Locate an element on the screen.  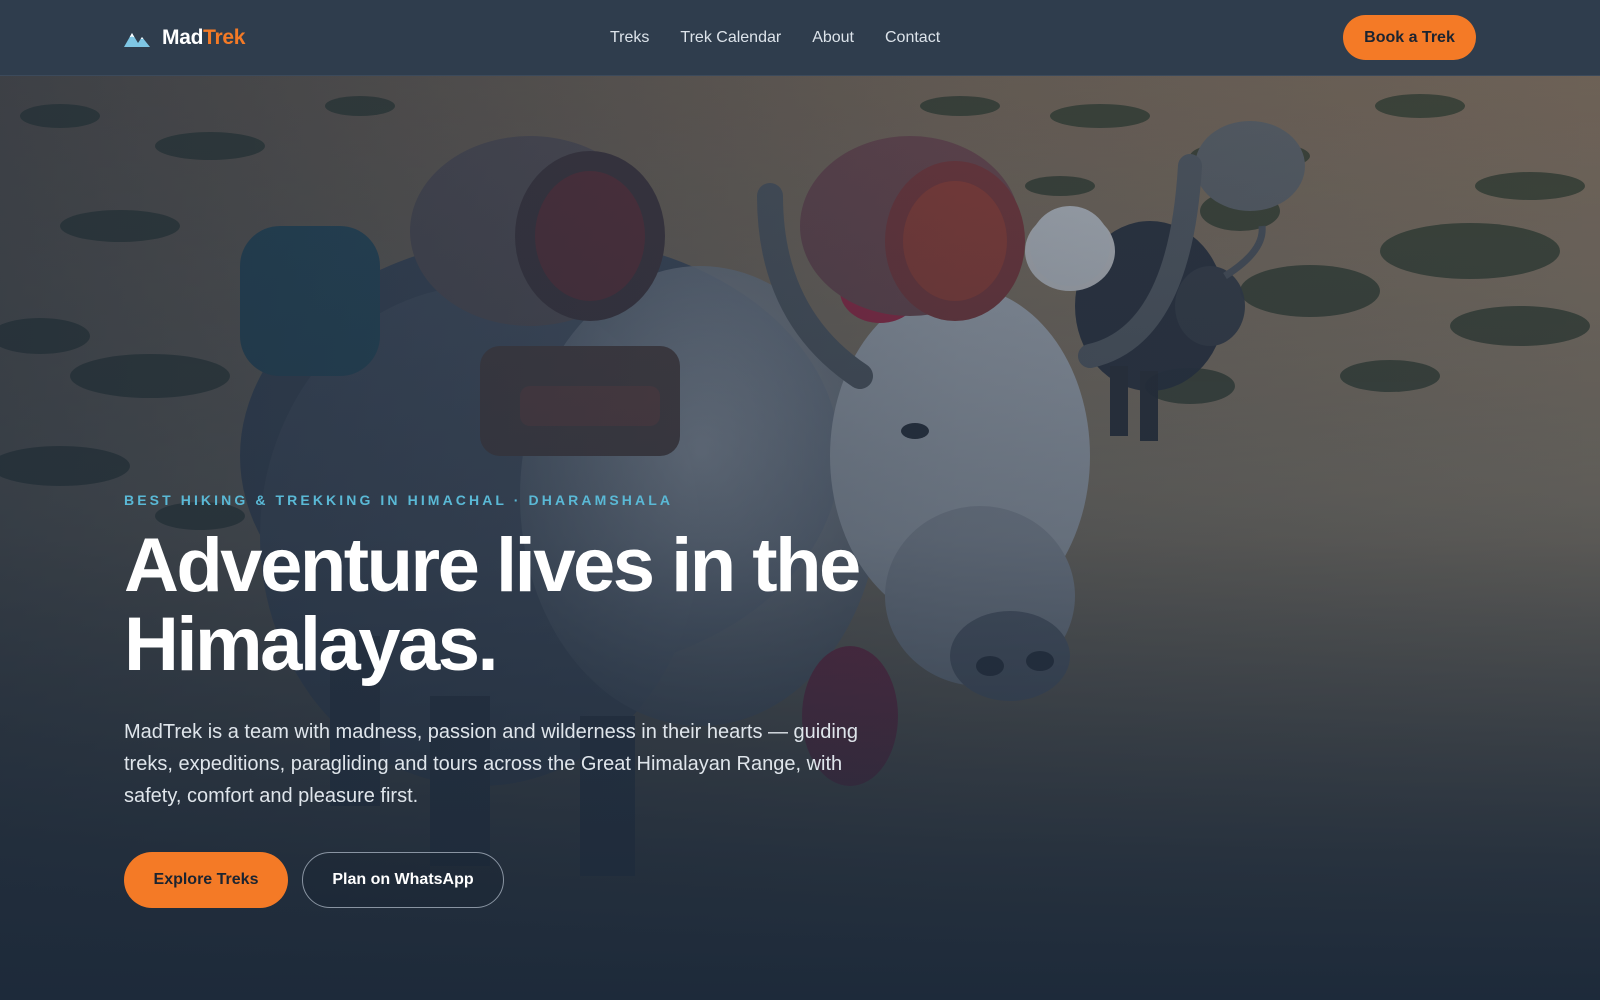
hero-title-line-1: Adventure lives in the is located at coordinates (492, 565).